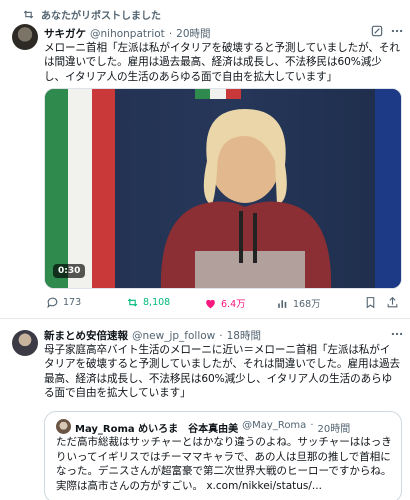 This screenshot has height=500, width=410. I want to click on tweet-header: サキガケ @nihonpatriot · 20時間, so click(127, 33).